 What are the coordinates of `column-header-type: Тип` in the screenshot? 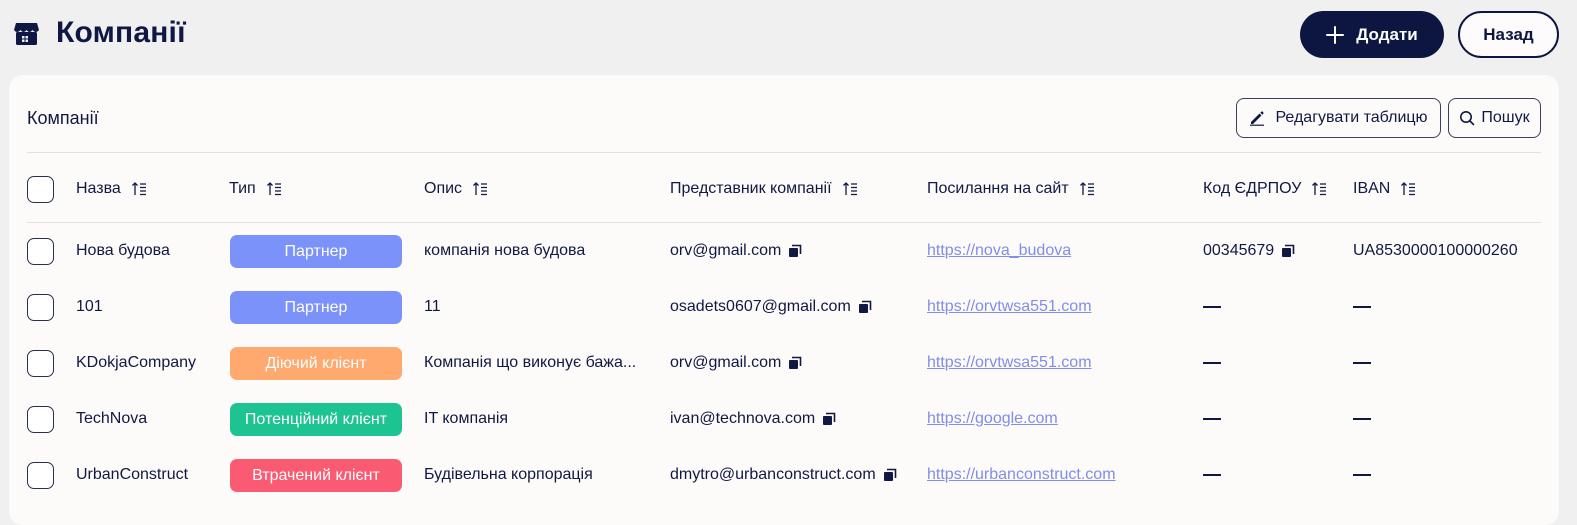 It's located at (255, 189).